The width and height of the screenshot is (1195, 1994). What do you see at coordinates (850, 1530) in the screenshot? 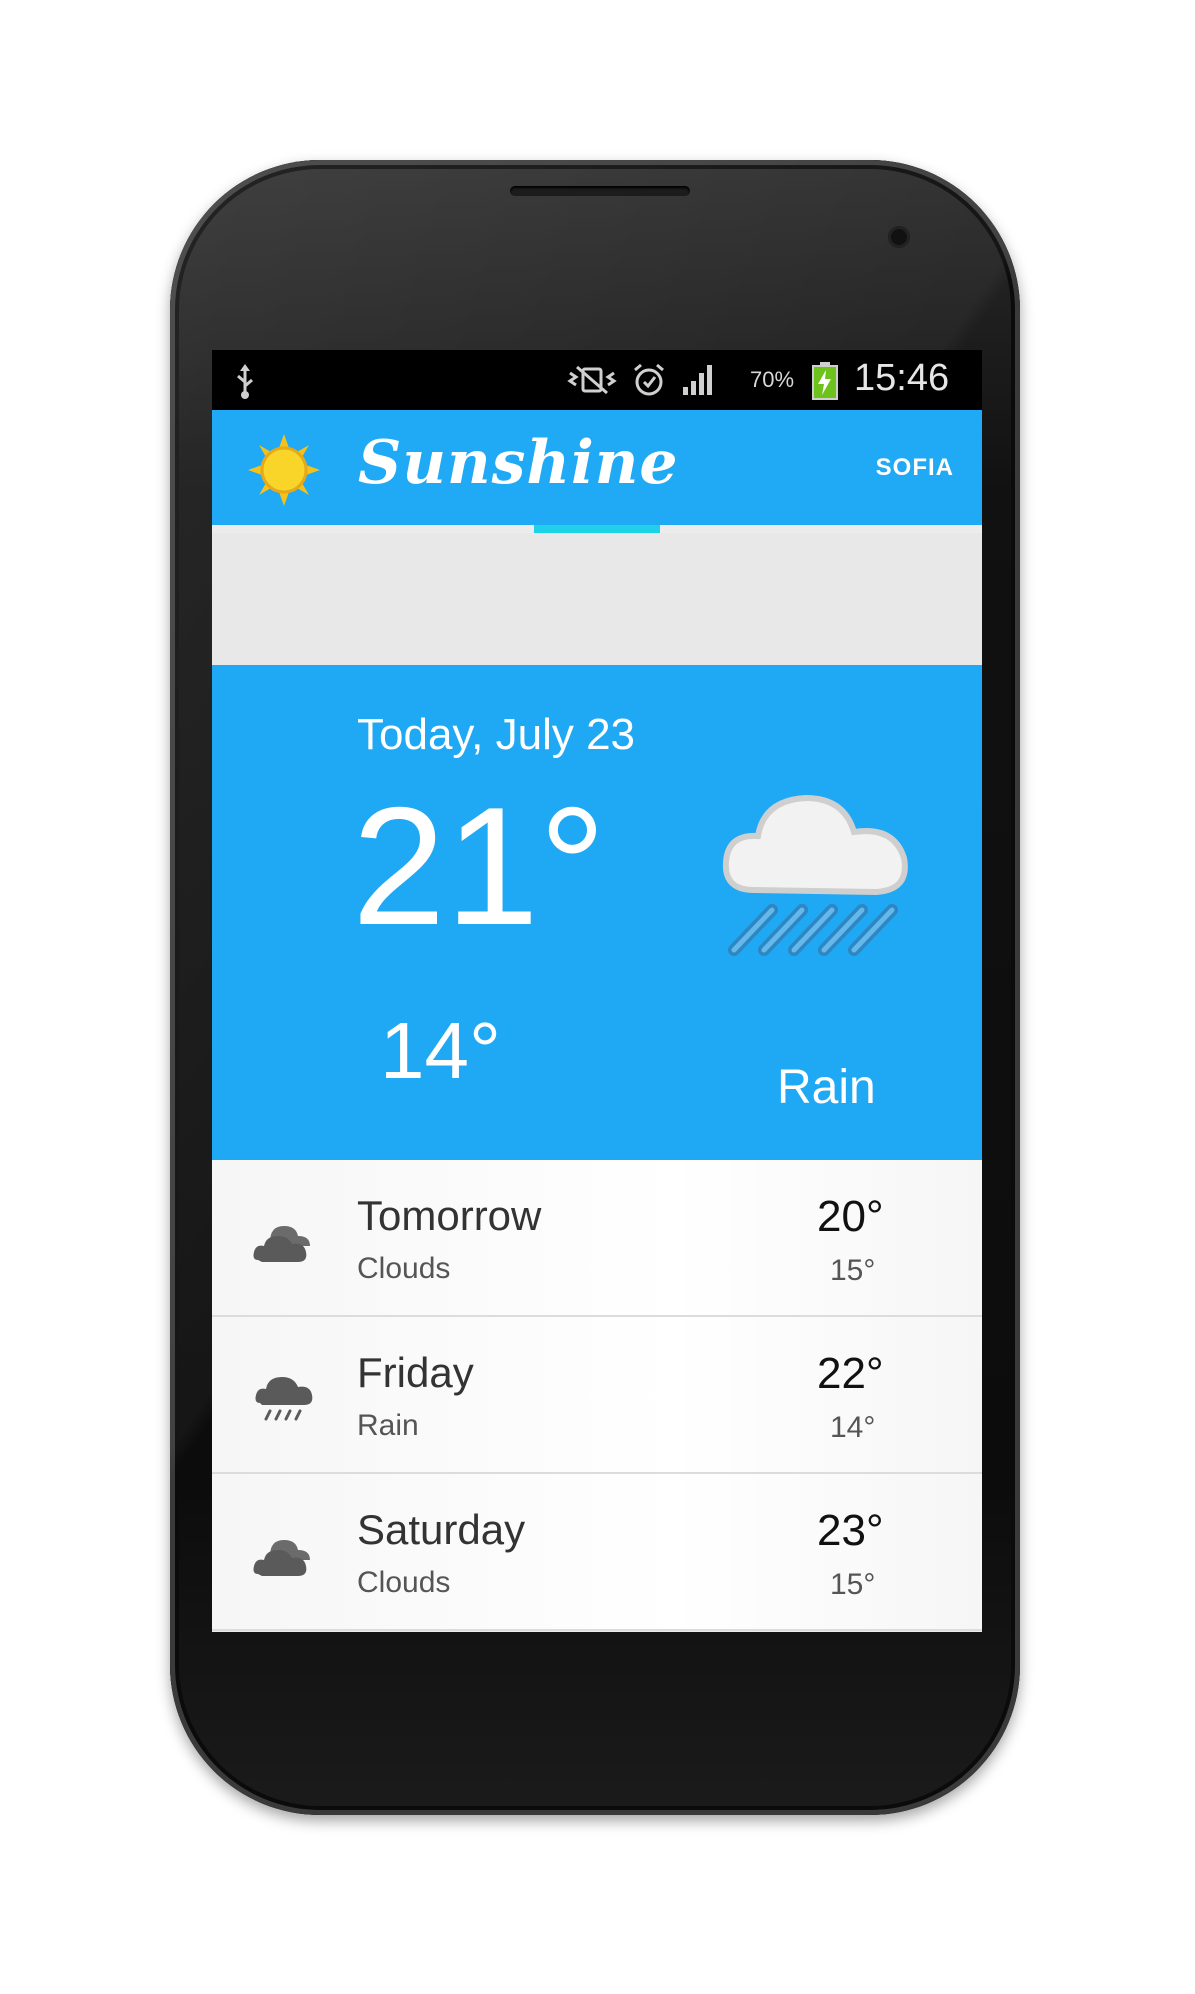
I see `forecast-high: 23°` at bounding box center [850, 1530].